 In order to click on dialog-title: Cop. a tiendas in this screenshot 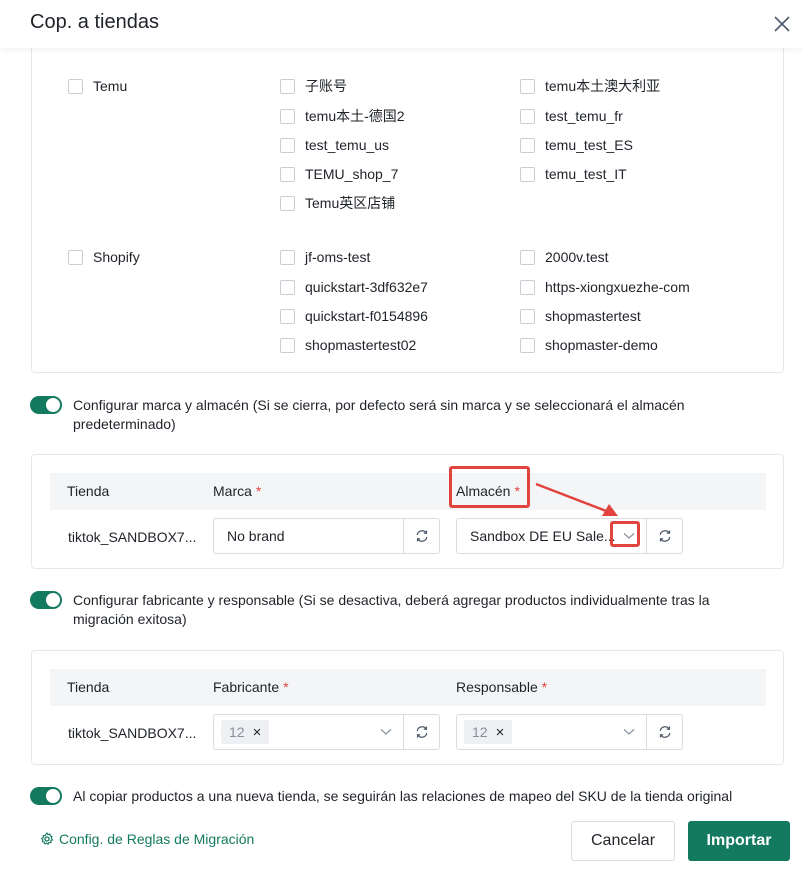, I will do `click(94, 22)`.